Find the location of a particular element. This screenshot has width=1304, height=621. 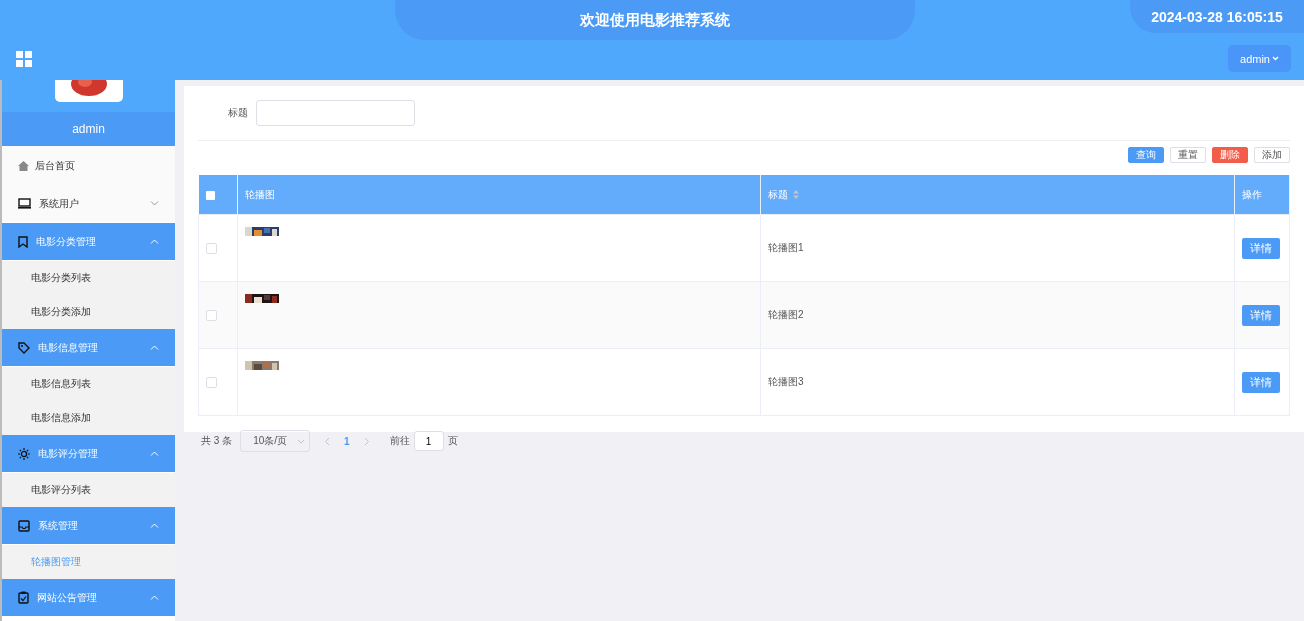

menu-label: 系统管理 is located at coordinates (58, 525).